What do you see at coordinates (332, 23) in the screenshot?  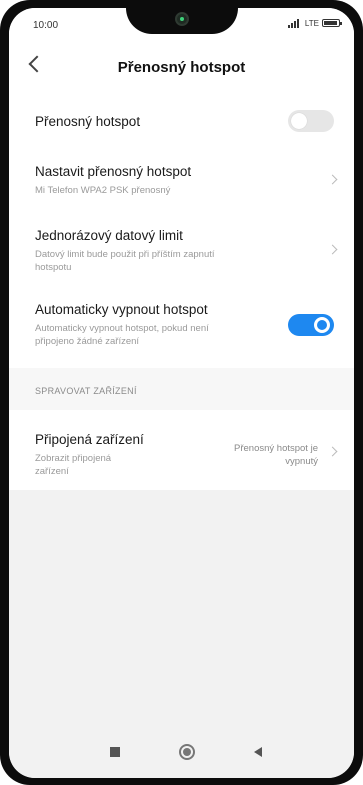 I see `battery-icon` at bounding box center [332, 23].